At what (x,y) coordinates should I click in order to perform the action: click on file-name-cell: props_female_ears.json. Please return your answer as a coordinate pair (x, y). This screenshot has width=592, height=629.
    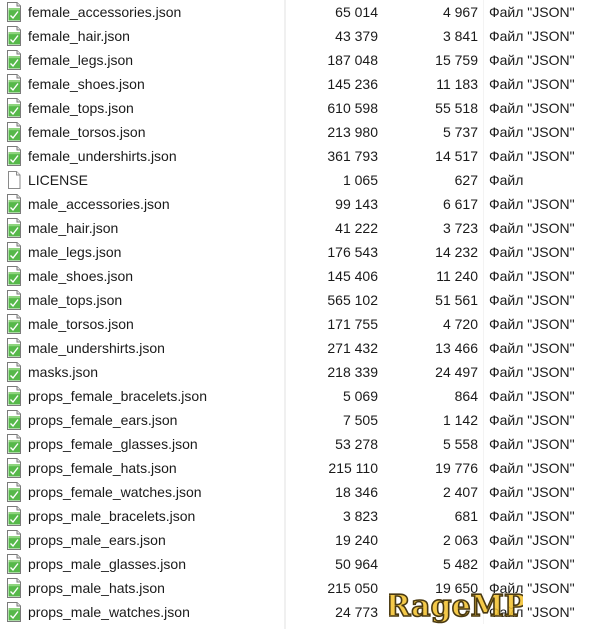
    Looking at the image, I should click on (142, 420).